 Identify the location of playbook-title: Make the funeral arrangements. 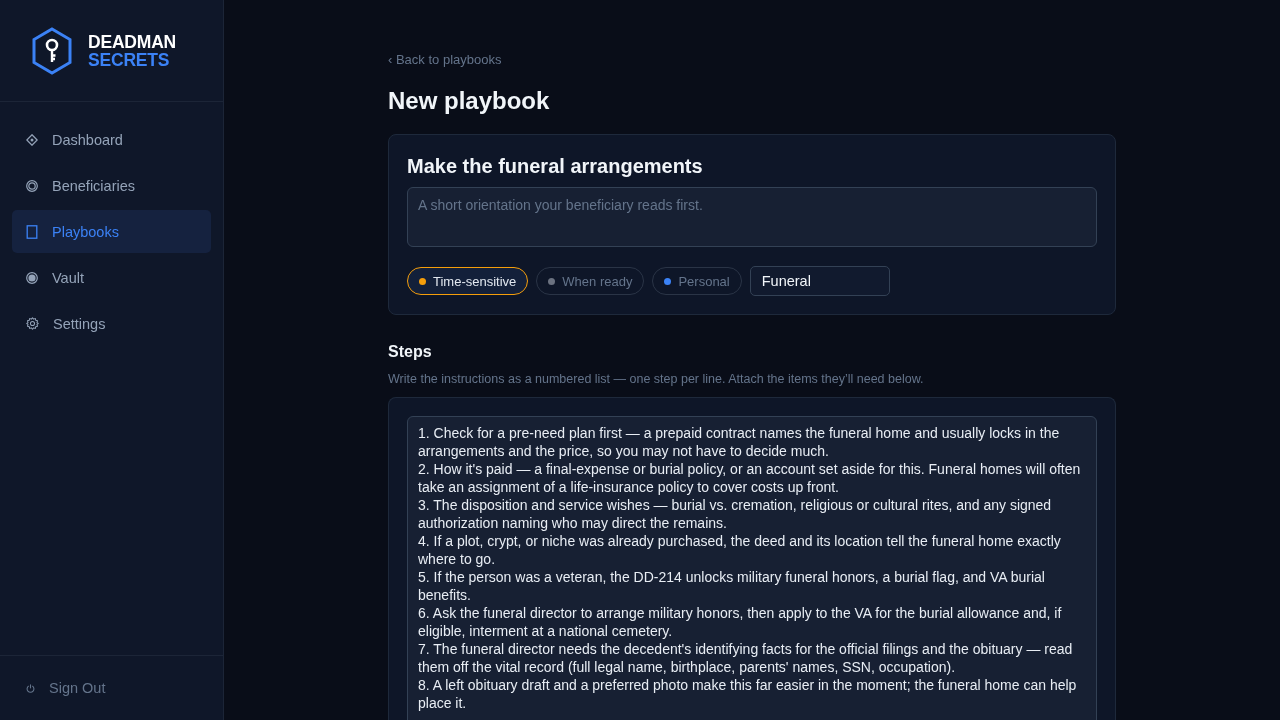
(555, 166).